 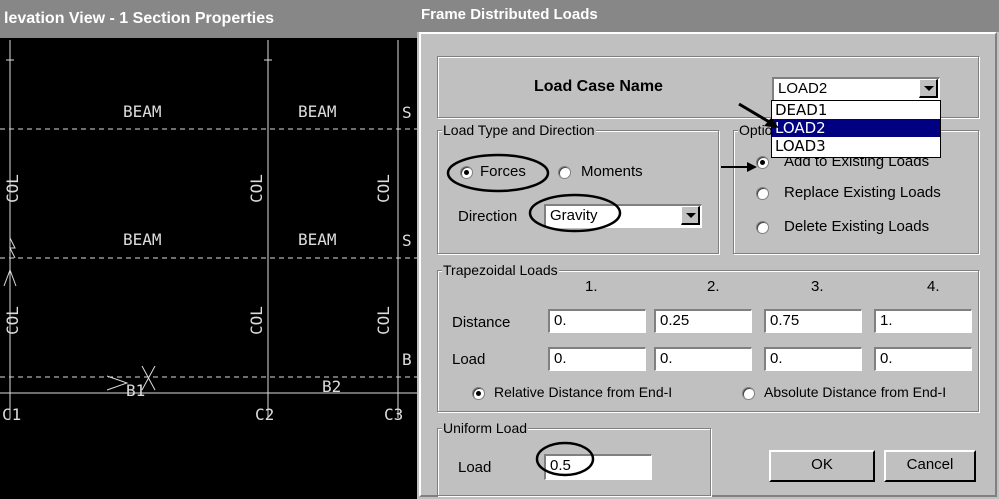 I want to click on direction-combo: Gravity, so click(x=623, y=216).